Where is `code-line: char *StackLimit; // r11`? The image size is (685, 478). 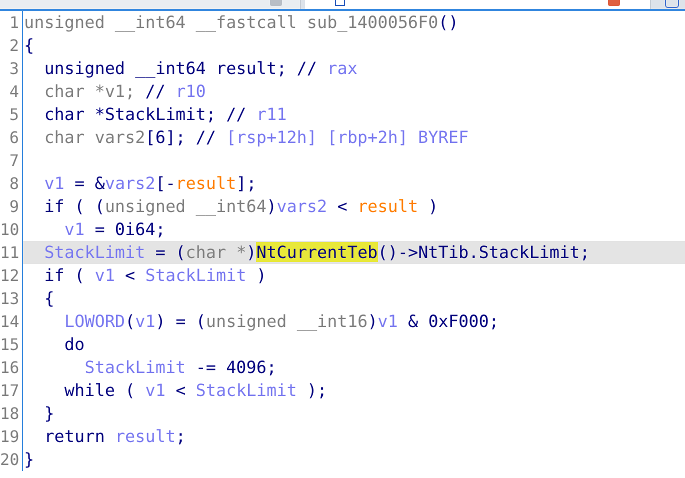
code-line: char *StackLimit; // r11 is located at coordinates (165, 114).